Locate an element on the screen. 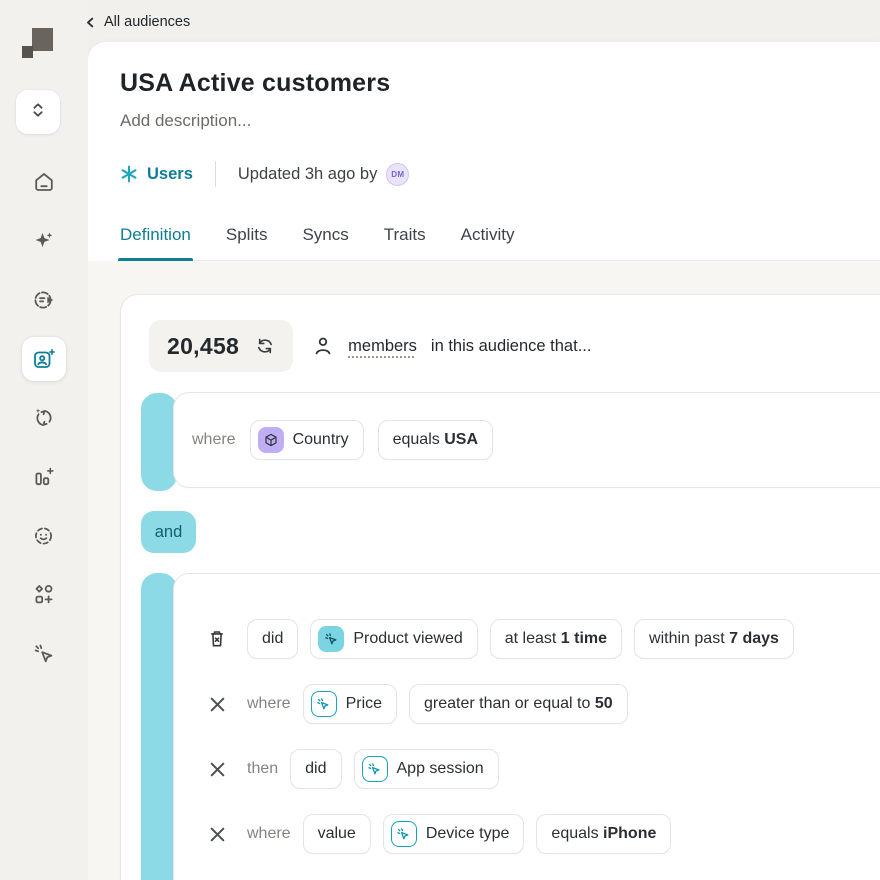 The height and width of the screenshot is (880, 880). sidebar-item-sync is located at coordinates (44, 418).